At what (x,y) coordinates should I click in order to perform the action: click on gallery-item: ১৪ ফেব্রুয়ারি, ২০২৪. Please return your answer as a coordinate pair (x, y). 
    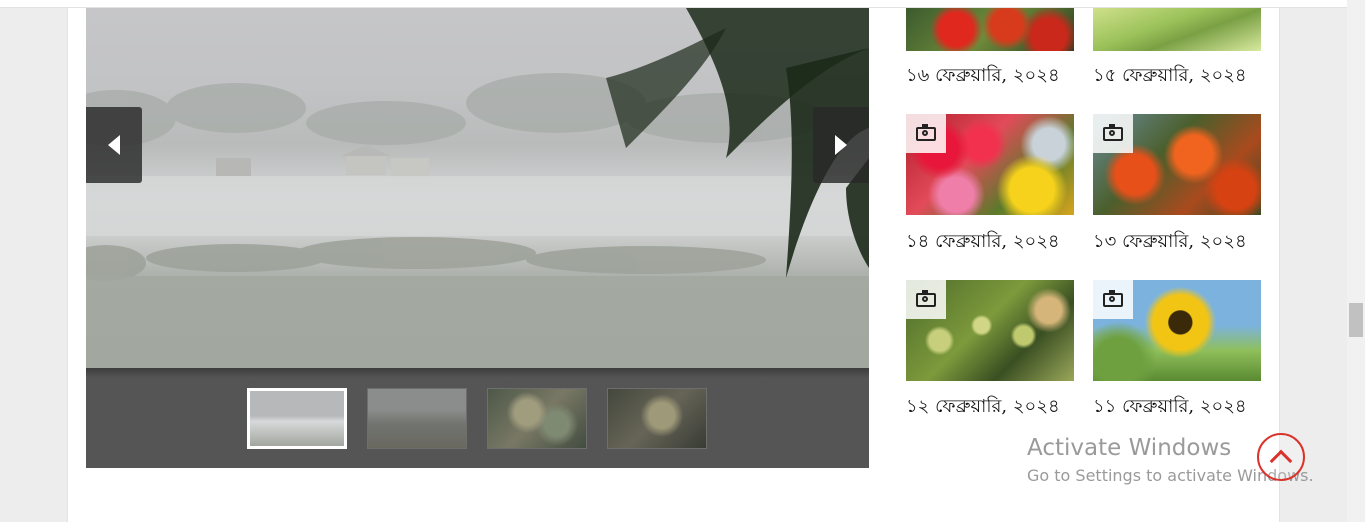
    Looking at the image, I should click on (990, 183).